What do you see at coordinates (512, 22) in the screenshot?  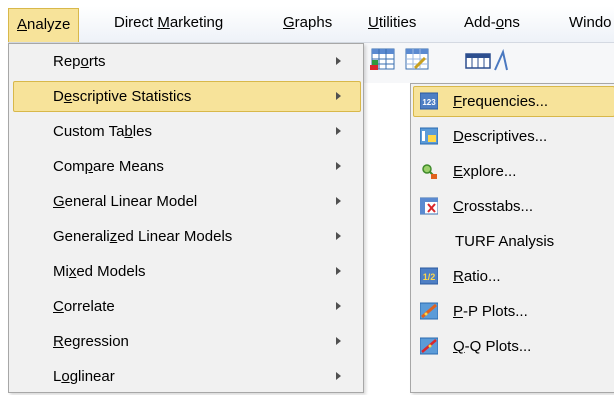 I see `menu-label-post: ns` at bounding box center [512, 22].